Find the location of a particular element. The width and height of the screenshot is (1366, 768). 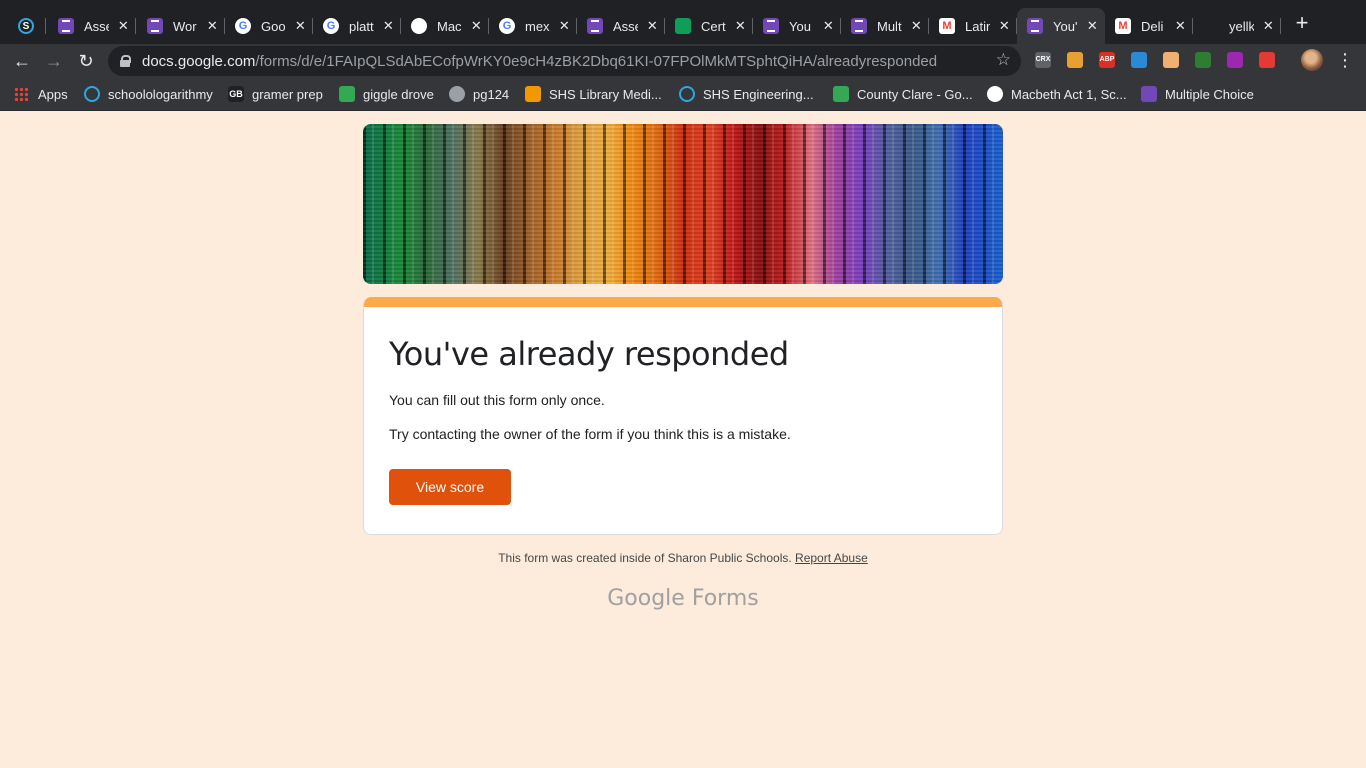

bookmark-item: schoolologarithmy is located at coordinates (148, 94).